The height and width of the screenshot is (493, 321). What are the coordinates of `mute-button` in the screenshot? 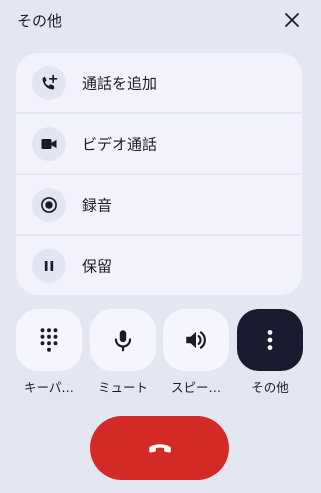 It's located at (123, 340).